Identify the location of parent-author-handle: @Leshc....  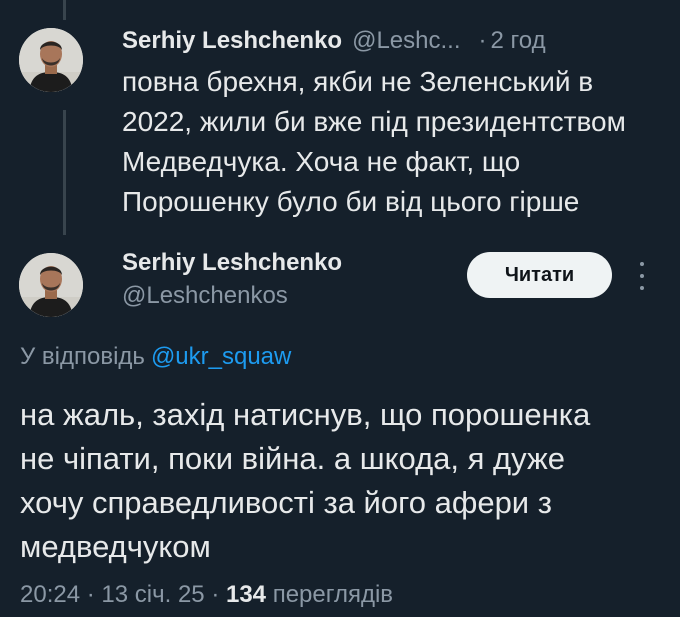
(406, 41).